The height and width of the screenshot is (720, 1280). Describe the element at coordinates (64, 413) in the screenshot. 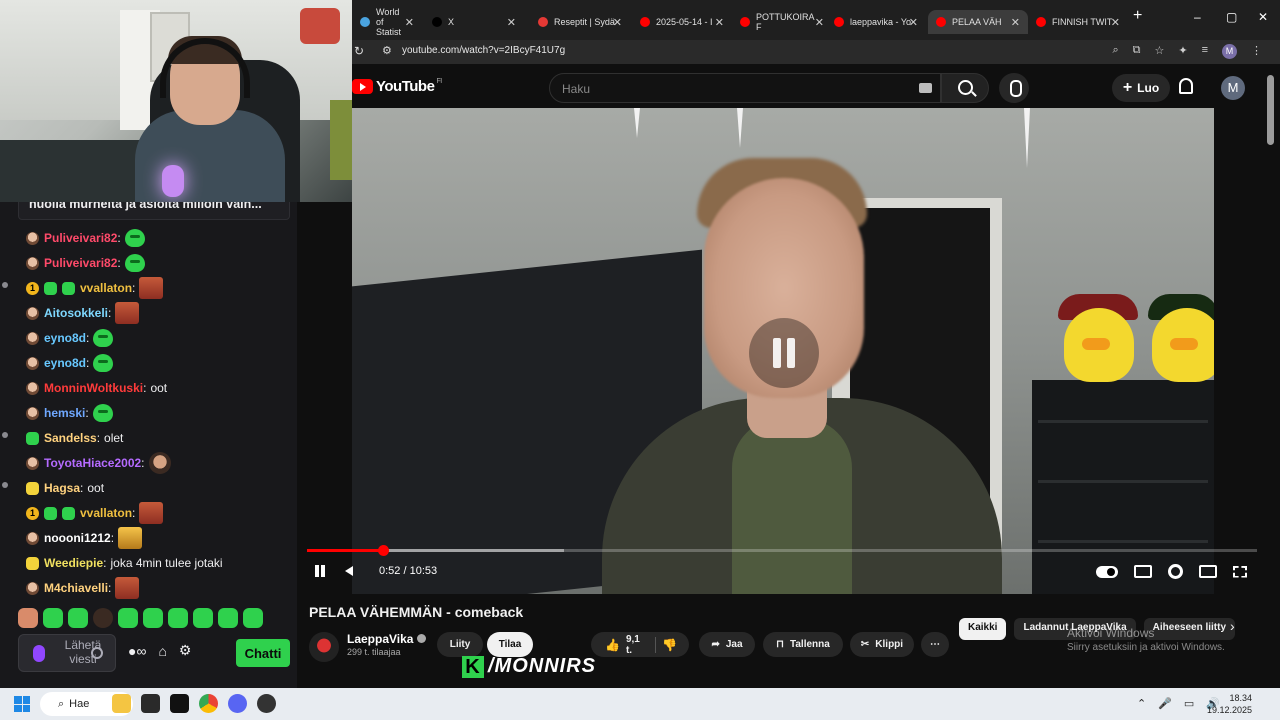

I see `chat-username: hemski` at that location.